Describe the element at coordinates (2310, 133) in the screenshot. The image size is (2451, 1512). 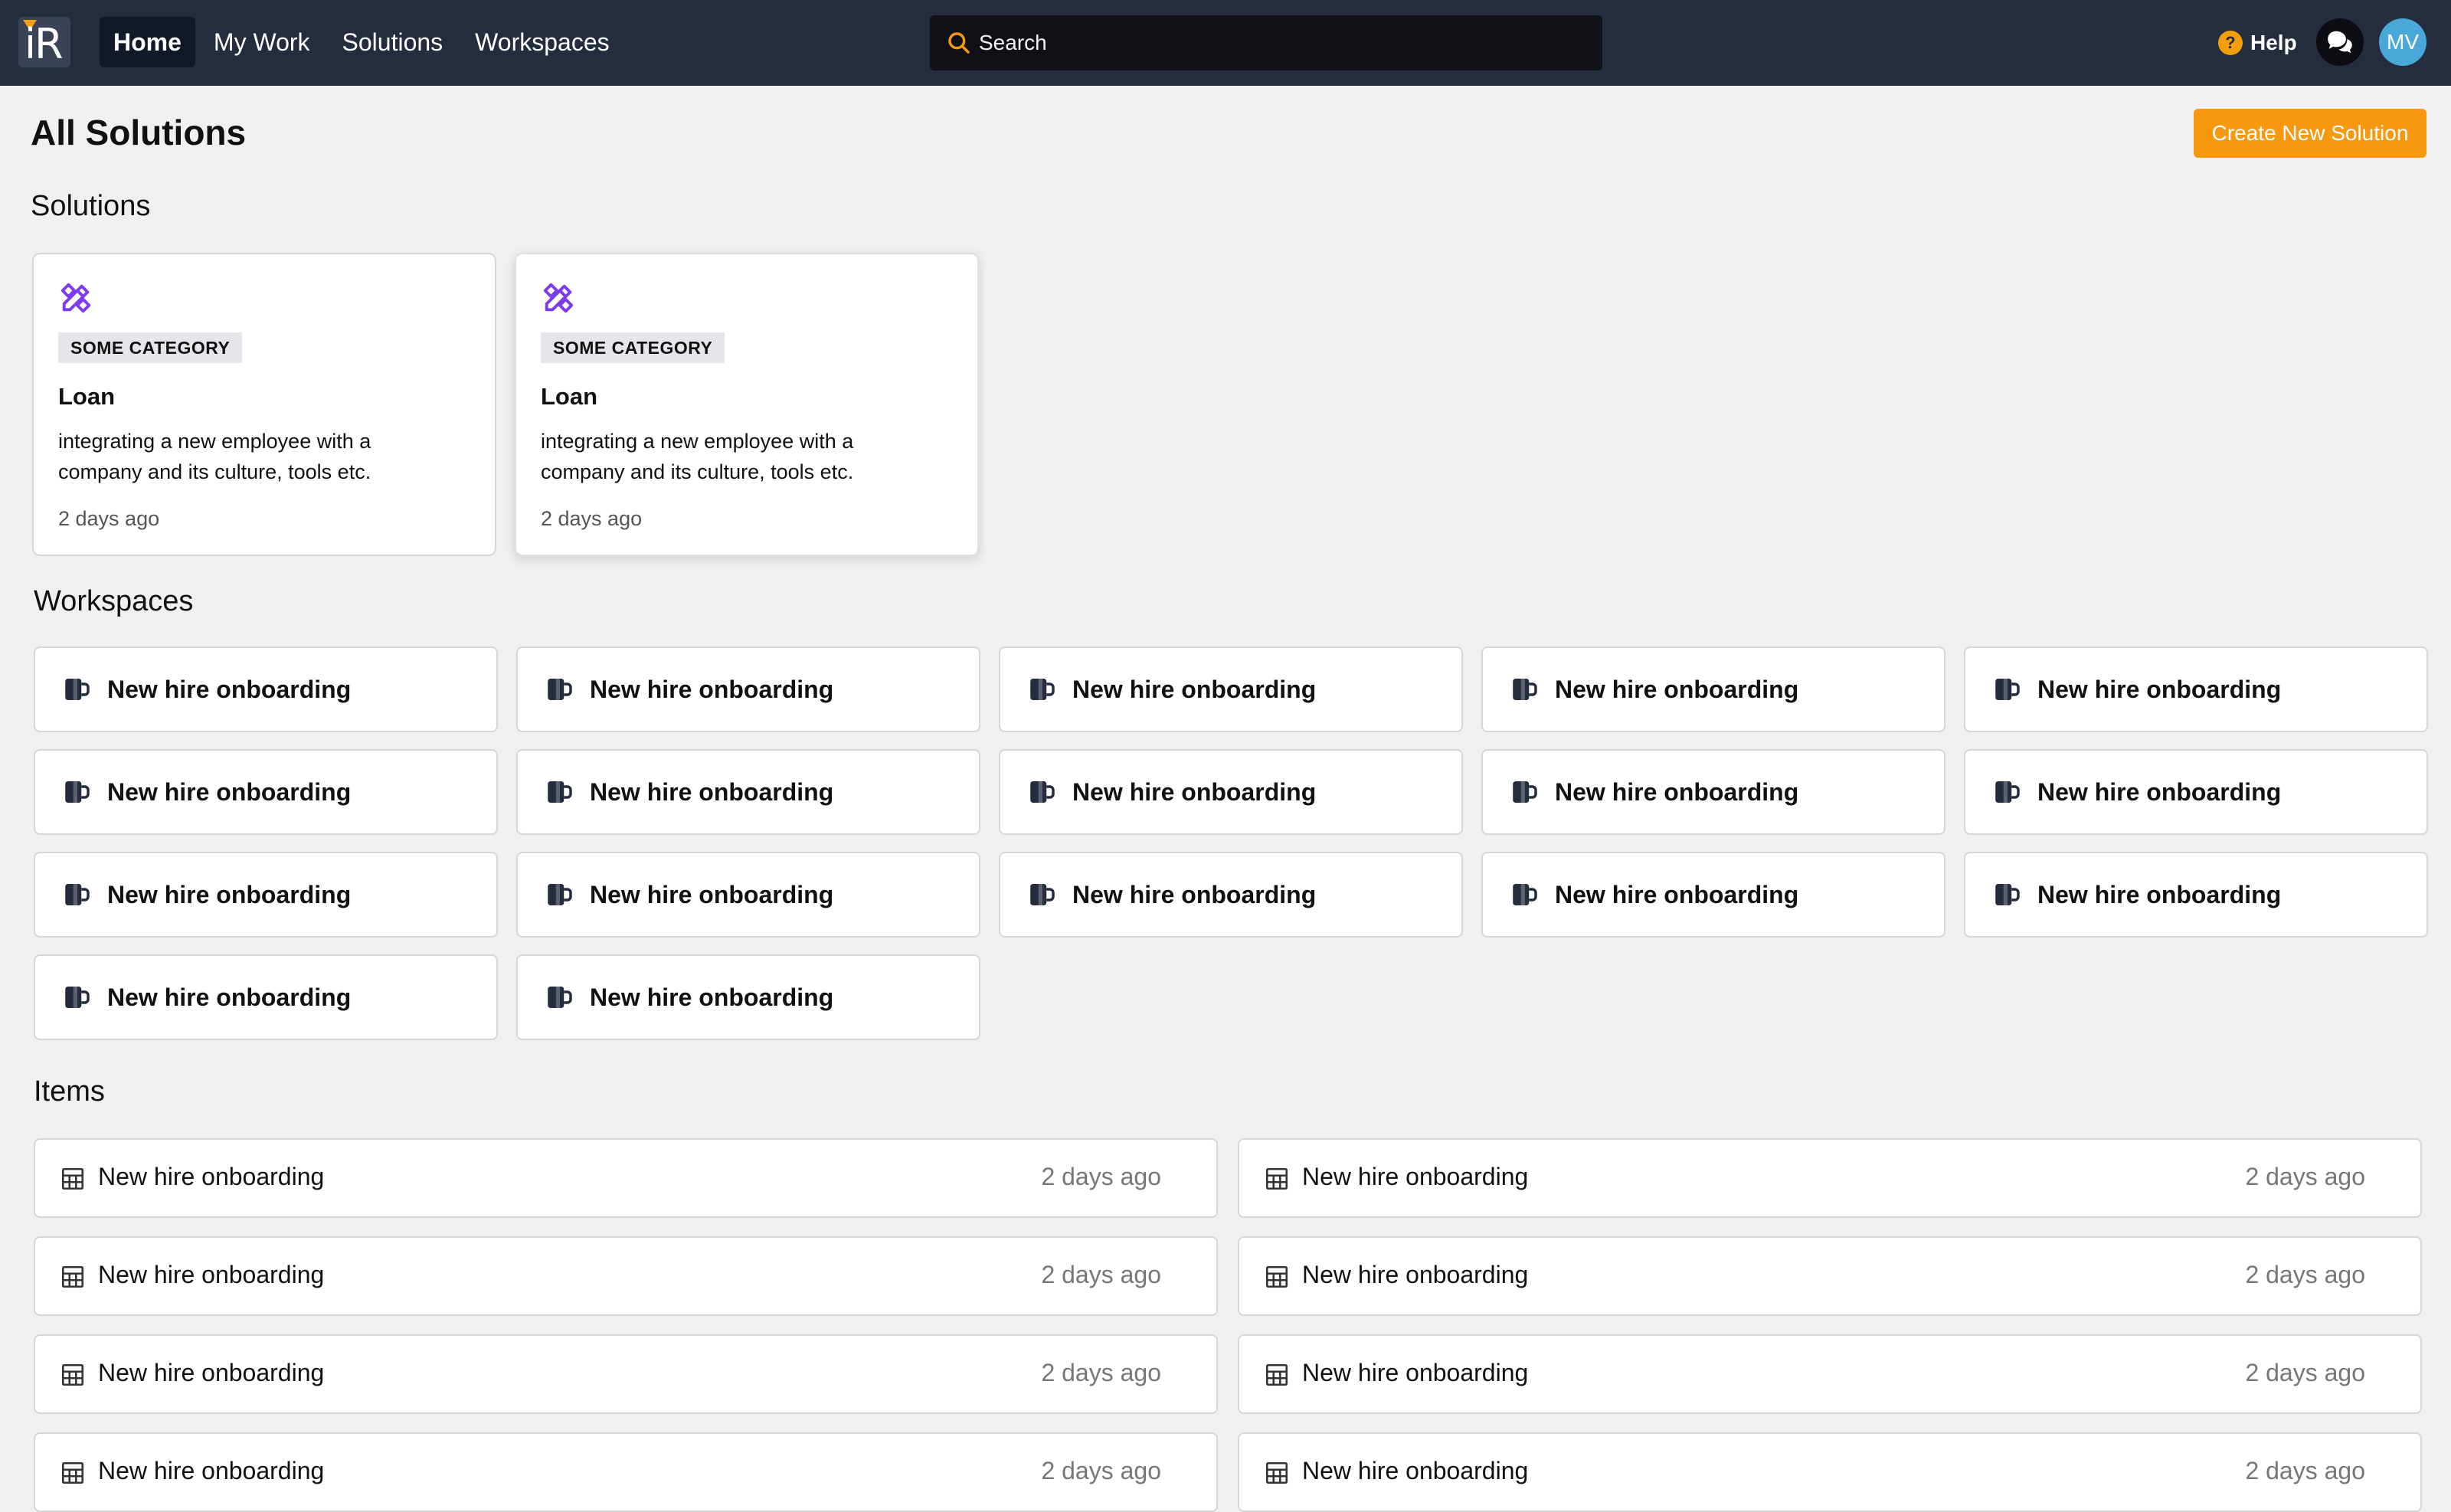
I see `create-new-solution-button: Create New Solution` at that location.